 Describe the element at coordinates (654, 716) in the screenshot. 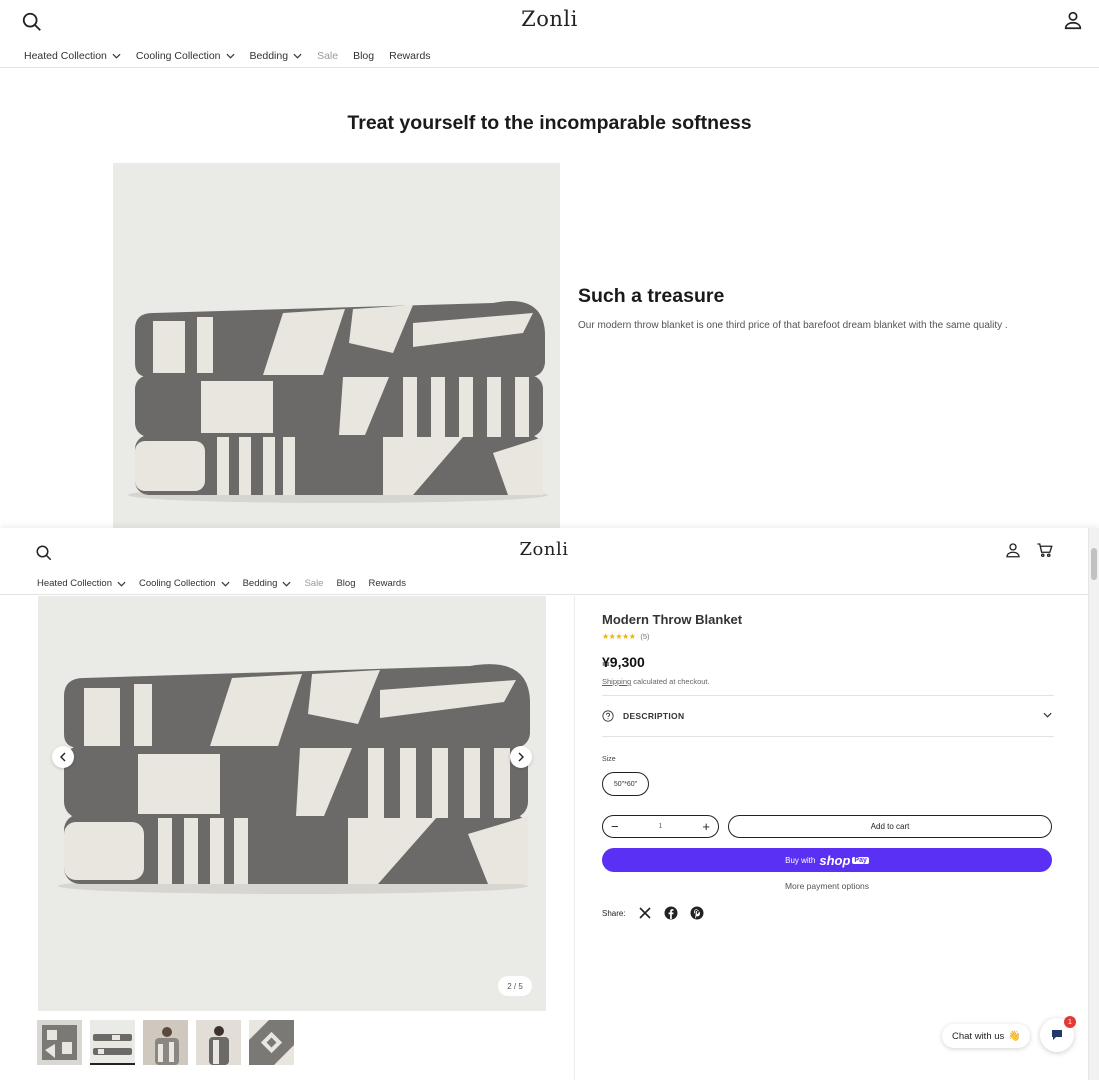

I see `description-label: DESCRIPTION` at that location.